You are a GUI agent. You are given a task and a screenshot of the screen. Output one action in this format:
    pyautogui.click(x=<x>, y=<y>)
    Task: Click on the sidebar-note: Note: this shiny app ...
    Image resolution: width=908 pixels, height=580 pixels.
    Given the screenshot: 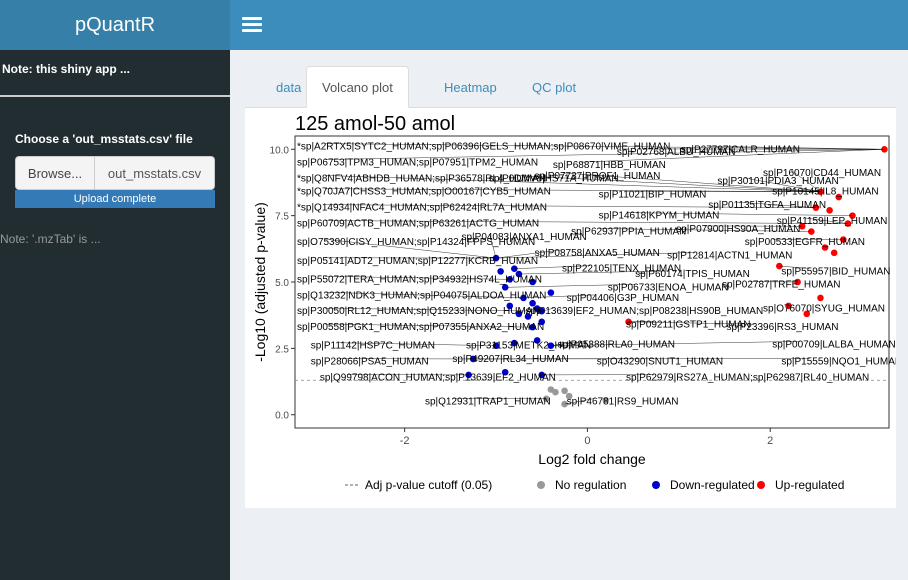 What is the action you would take?
    pyautogui.click(x=115, y=73)
    